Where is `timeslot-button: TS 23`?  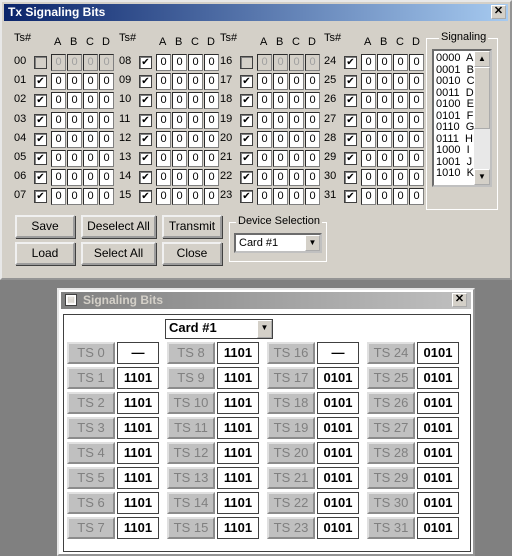
timeslot-button: TS 23 is located at coordinates (291, 528).